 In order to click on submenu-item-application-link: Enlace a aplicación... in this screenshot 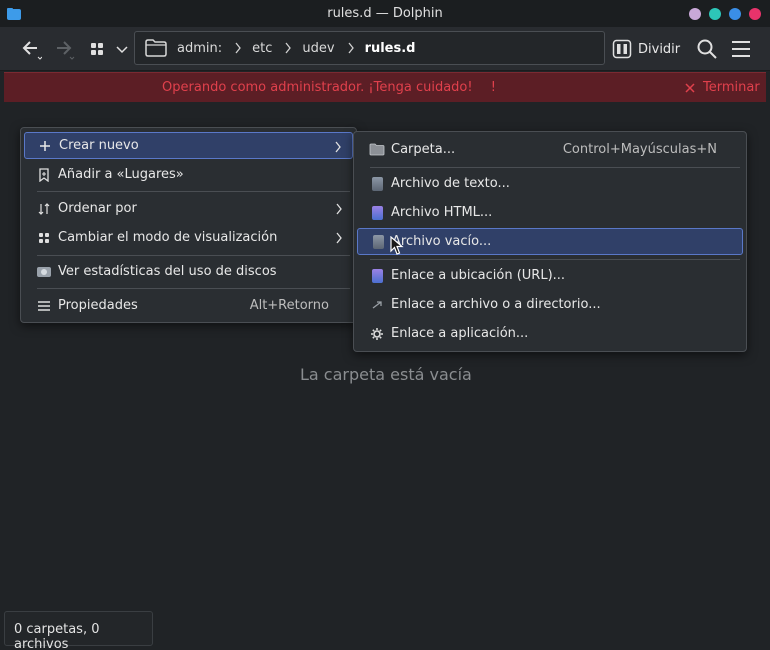, I will do `click(550, 333)`.